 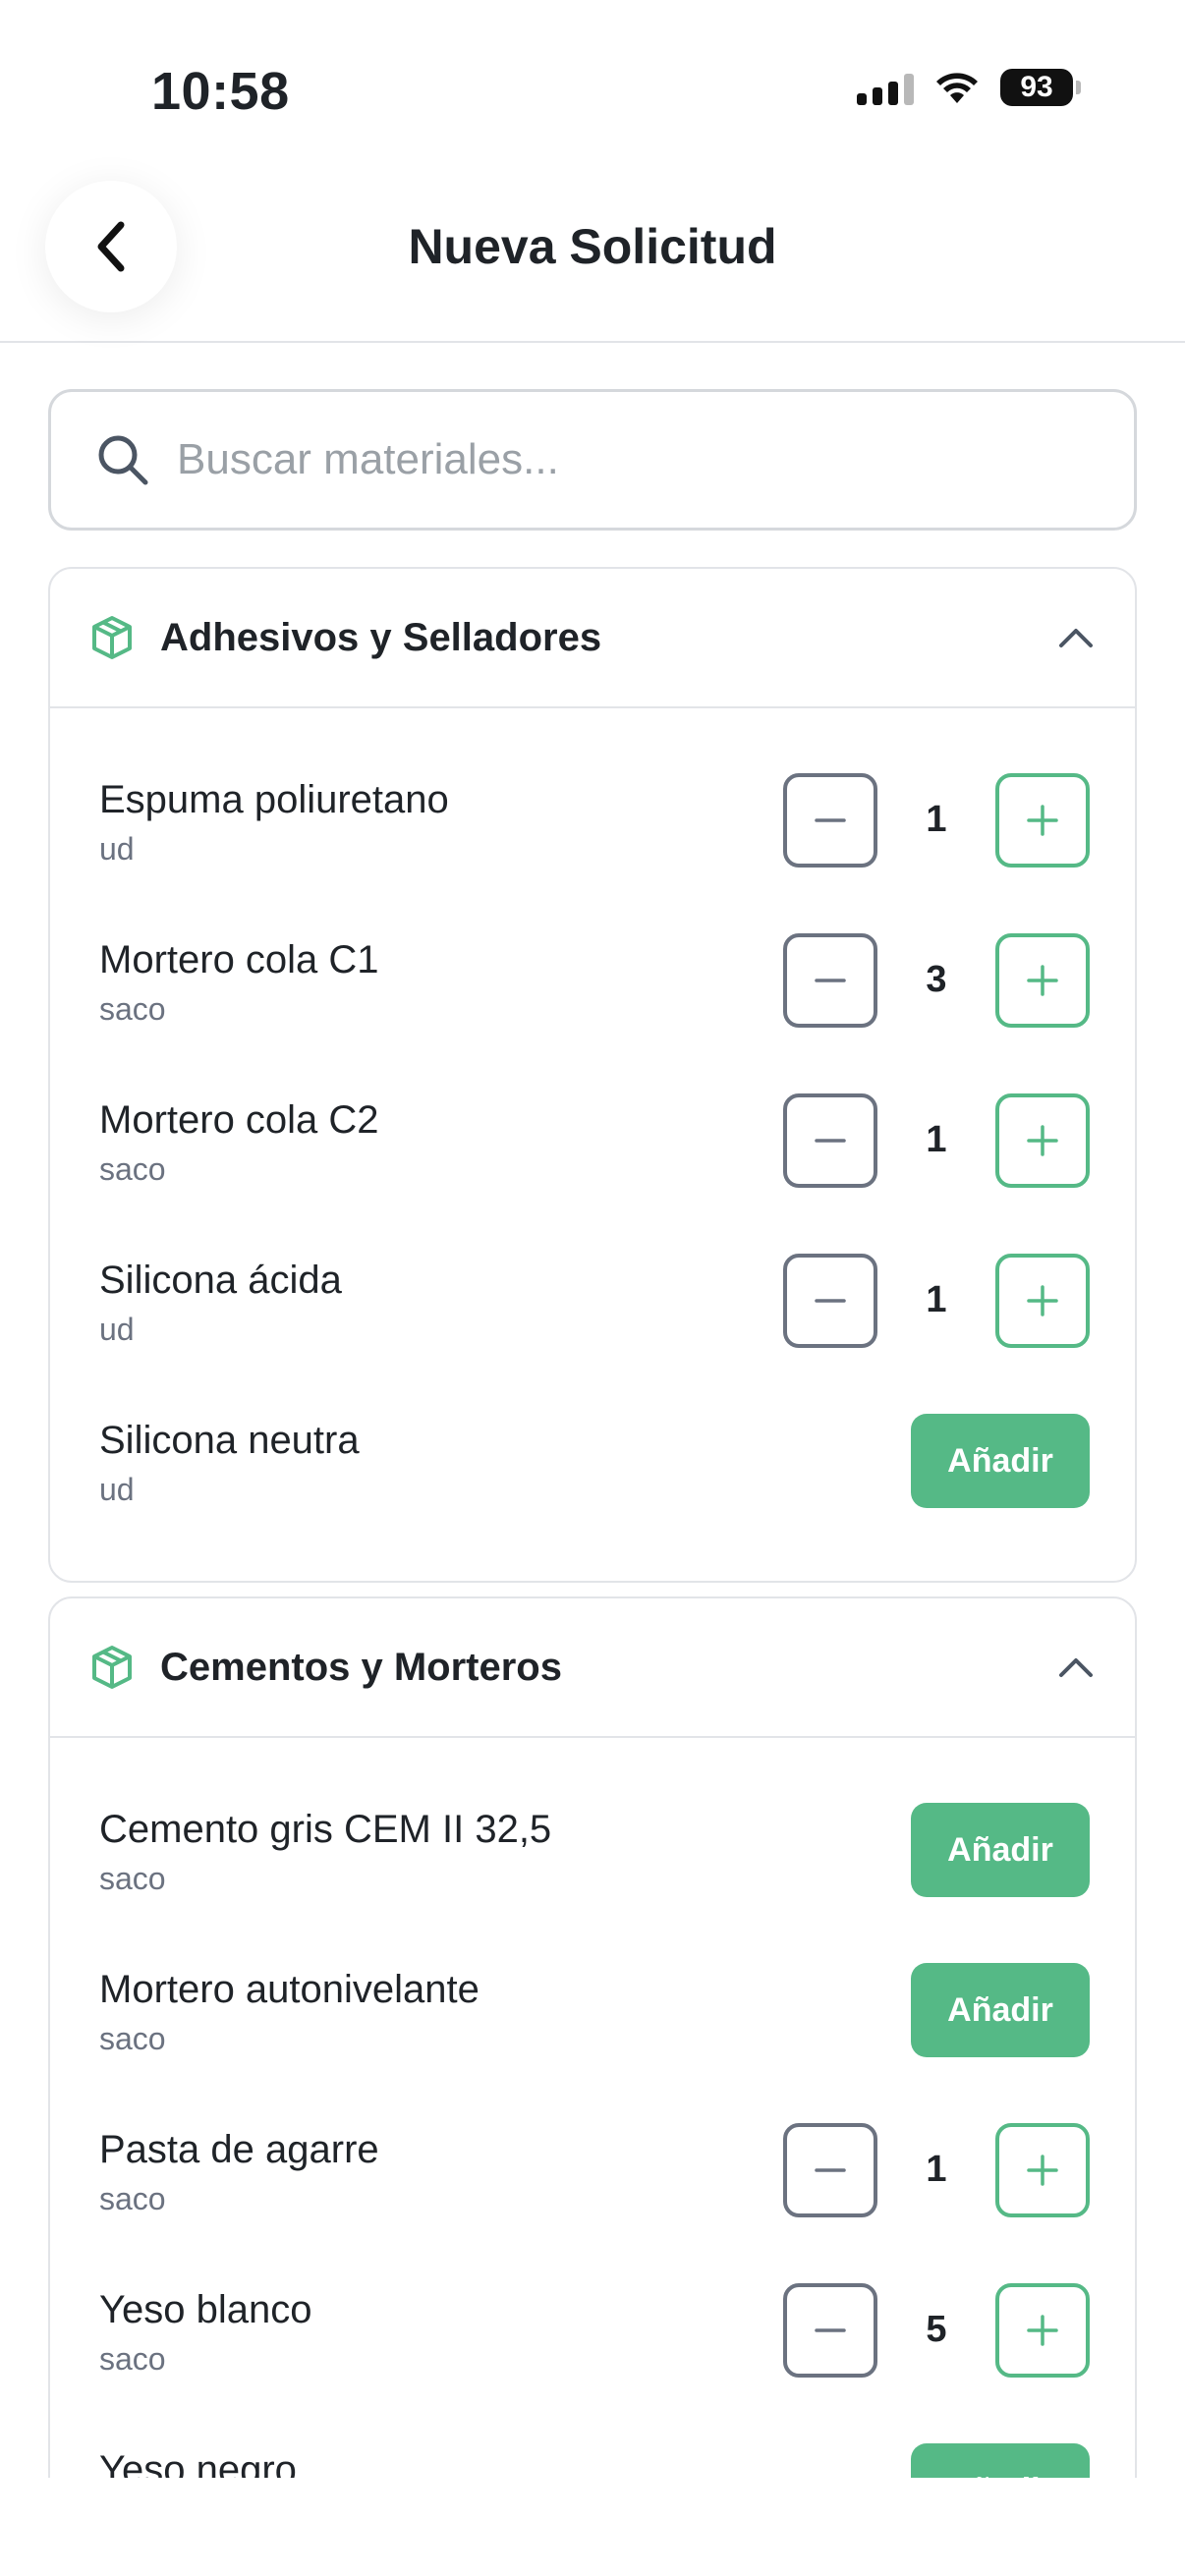 I want to click on material-item: Yeso blanco saco 5, so click(x=617, y=2344).